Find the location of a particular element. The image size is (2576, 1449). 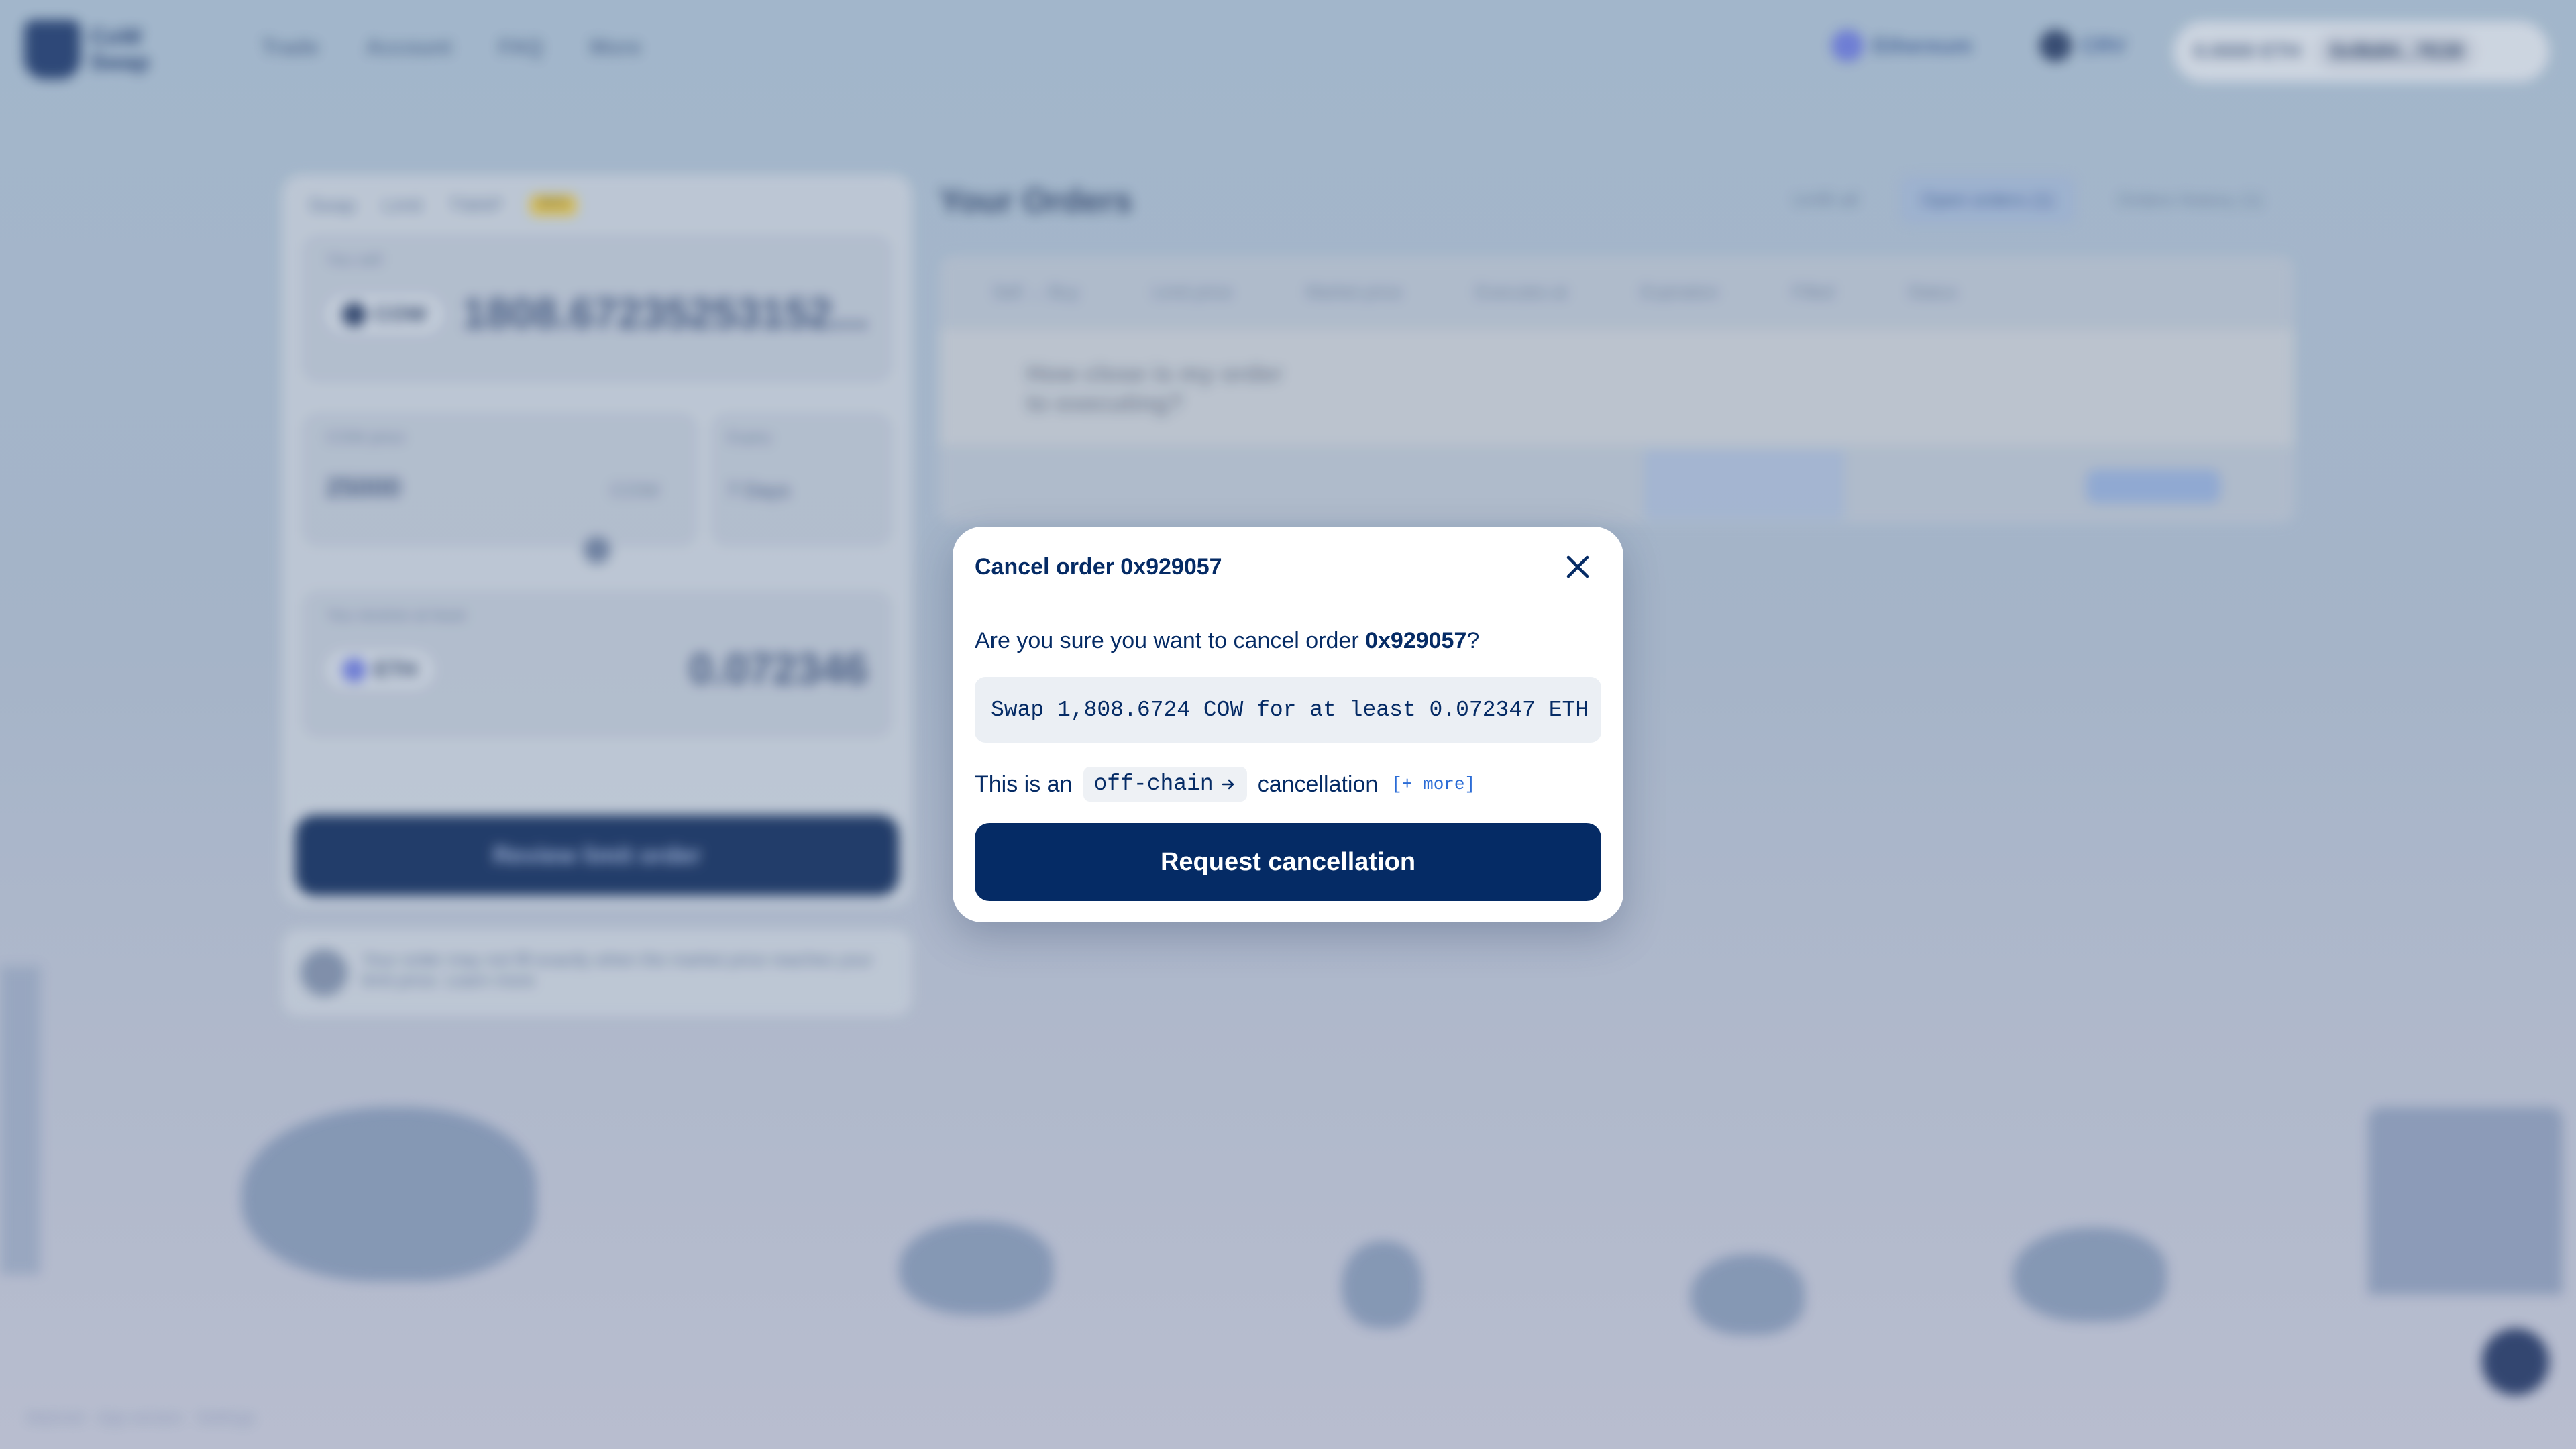

modal-title: Cancel order 0x929057 is located at coordinates (1098, 567).